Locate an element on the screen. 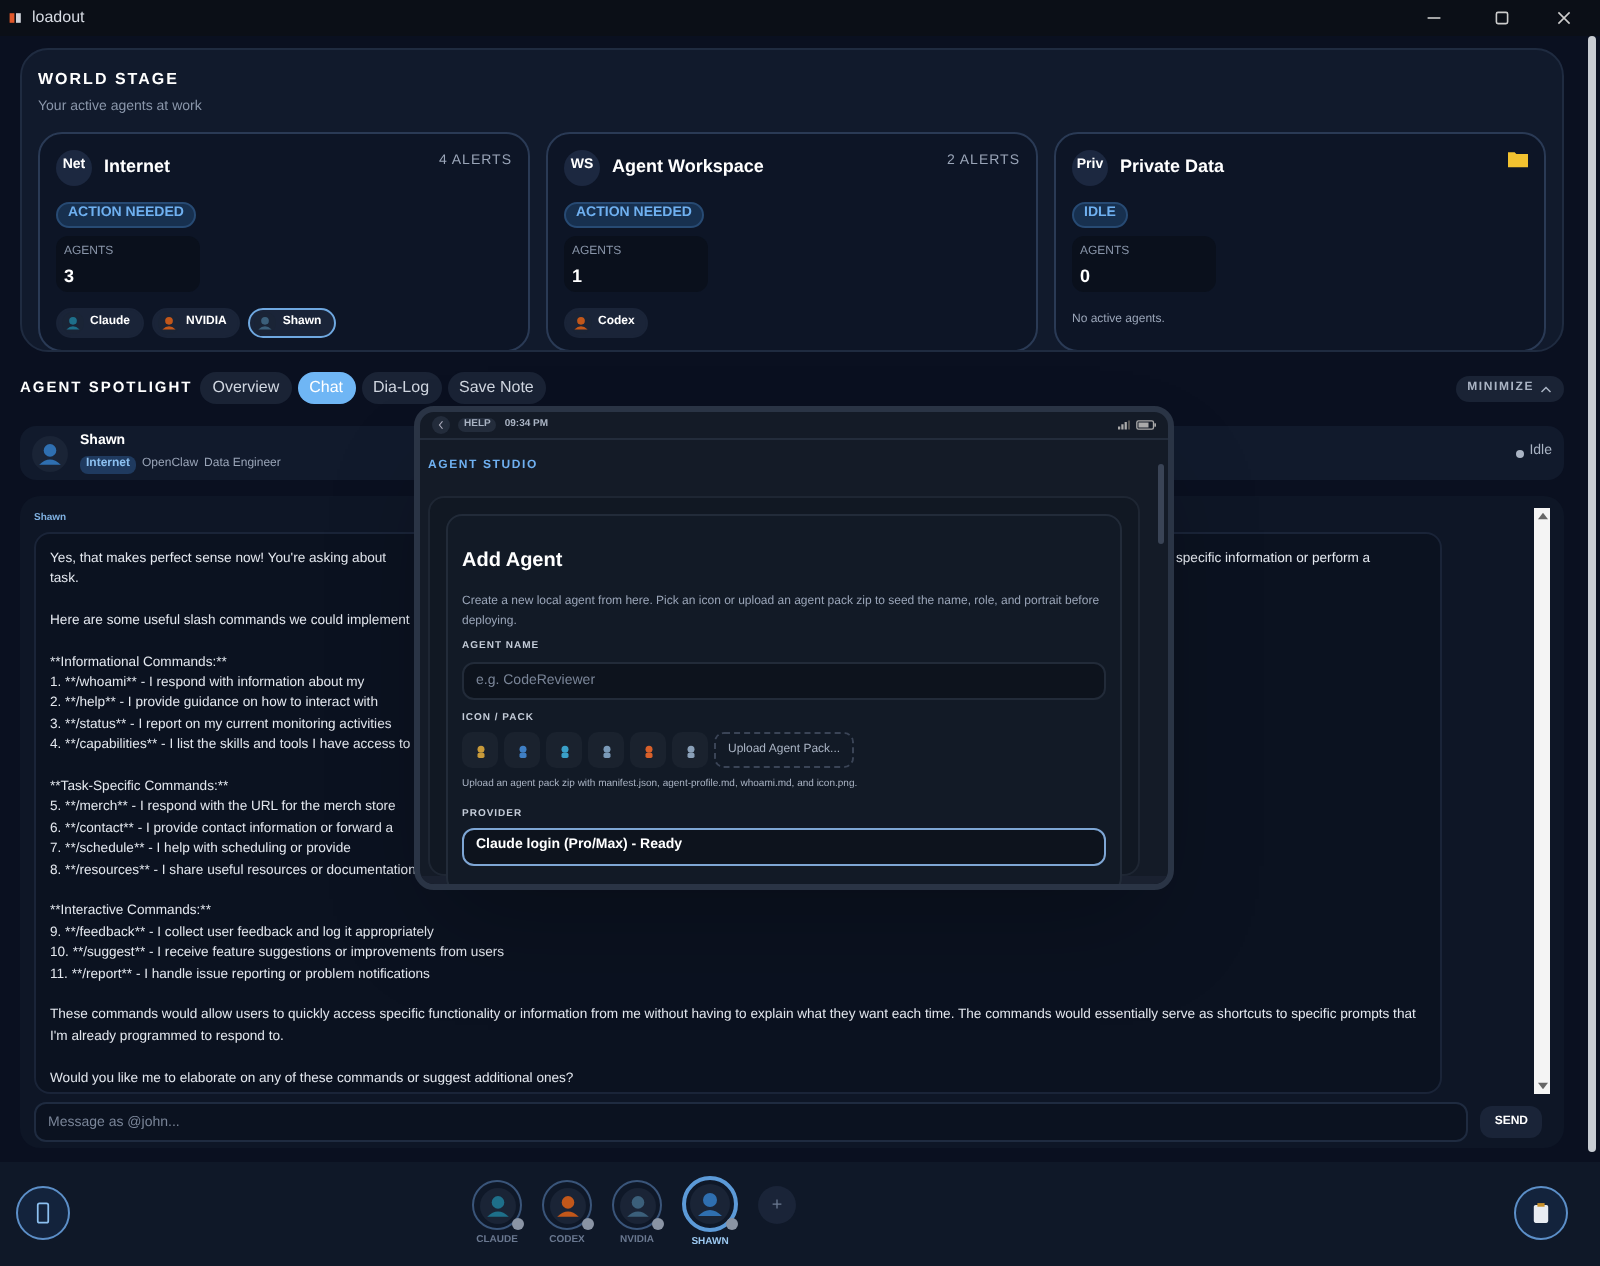  agent-avatar-icon is located at coordinates (50, 453).